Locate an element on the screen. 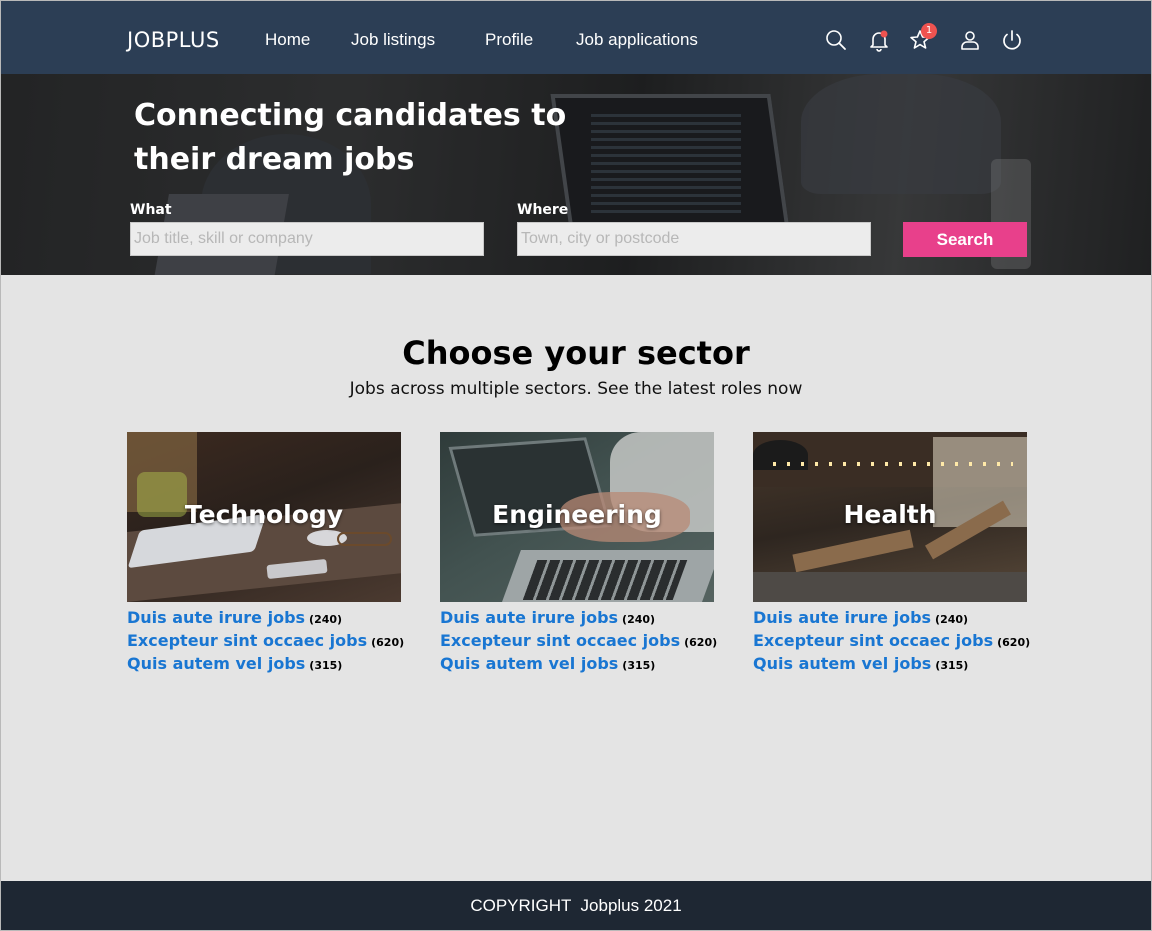 The width and height of the screenshot is (1152, 931). search-icon is located at coordinates (836, 40).